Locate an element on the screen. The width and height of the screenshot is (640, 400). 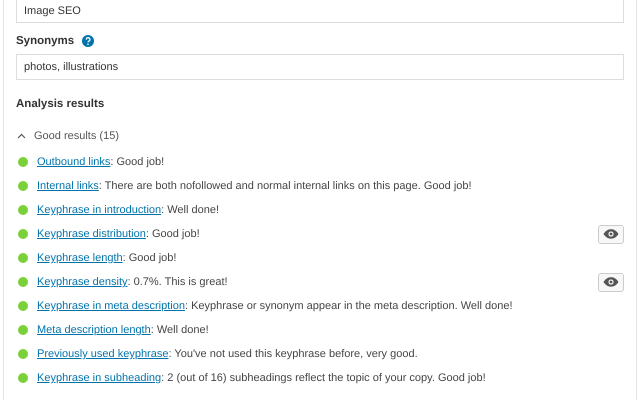
result-text: Keyphrase in meta description: Keyphrase or synonym appear in the meta description. Well done! is located at coordinates (275, 306).